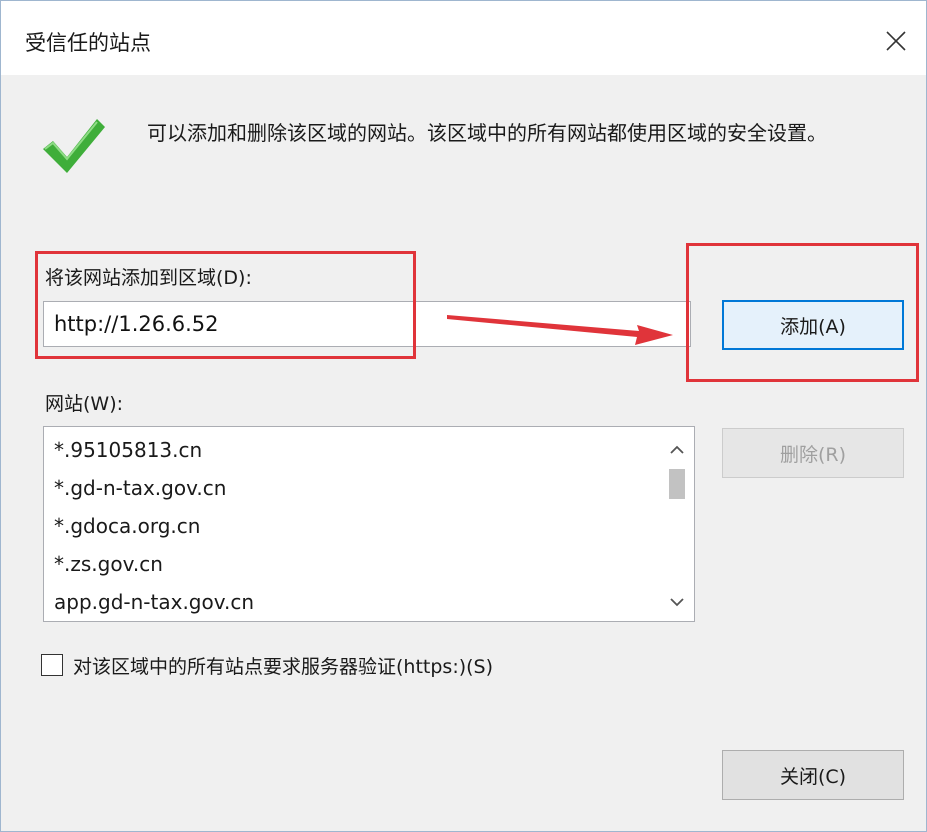 The width and height of the screenshot is (927, 832). I want to click on close-window-button, so click(896, 41).